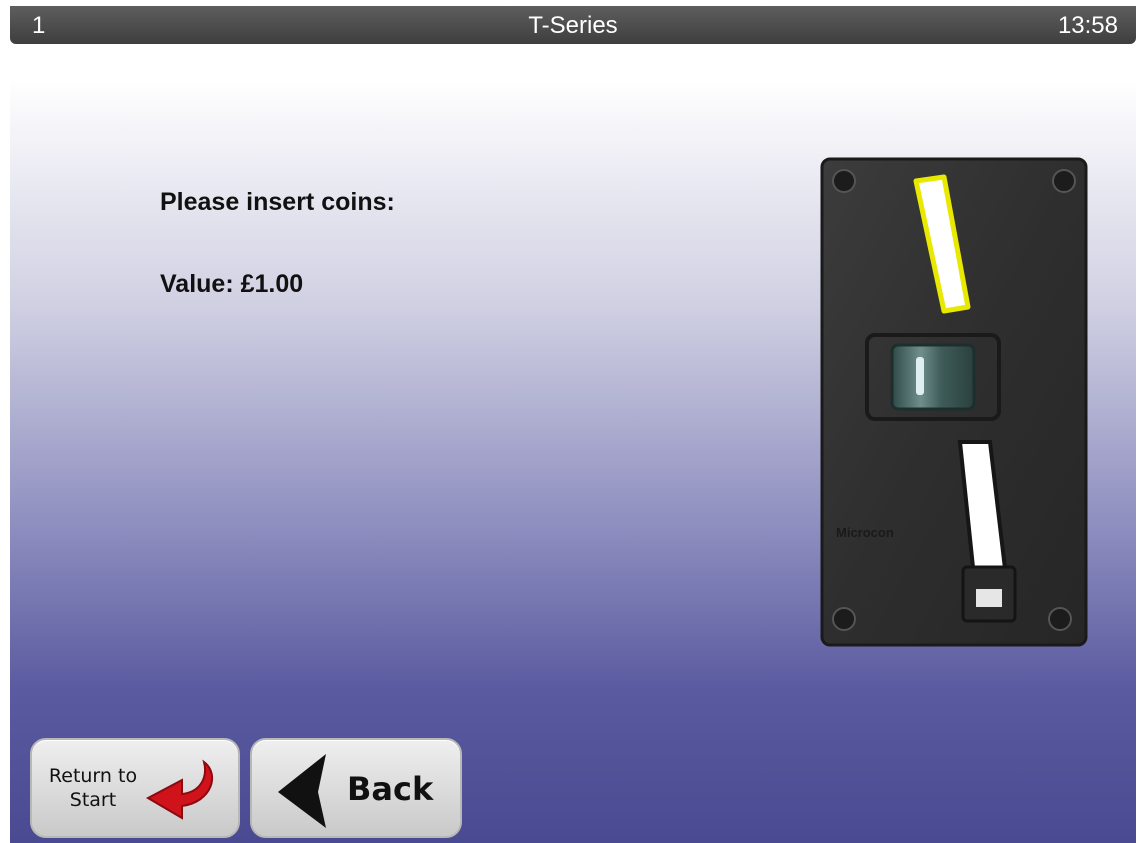  Describe the element at coordinates (954, 402) in the screenshot. I see `coin-mechanism-image: Microcon` at that location.